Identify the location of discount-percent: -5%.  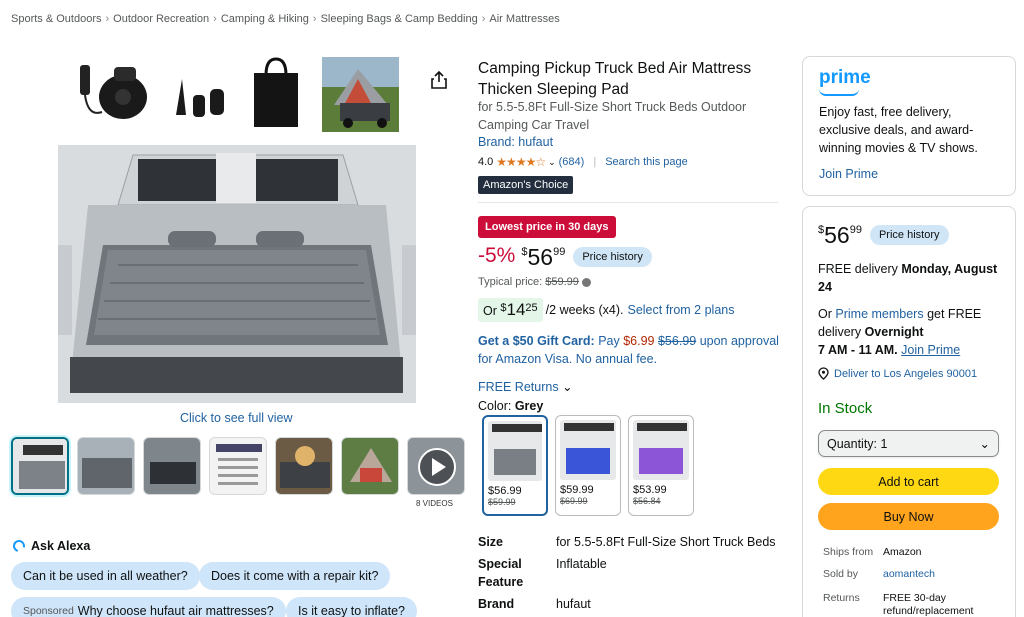
(497, 255).